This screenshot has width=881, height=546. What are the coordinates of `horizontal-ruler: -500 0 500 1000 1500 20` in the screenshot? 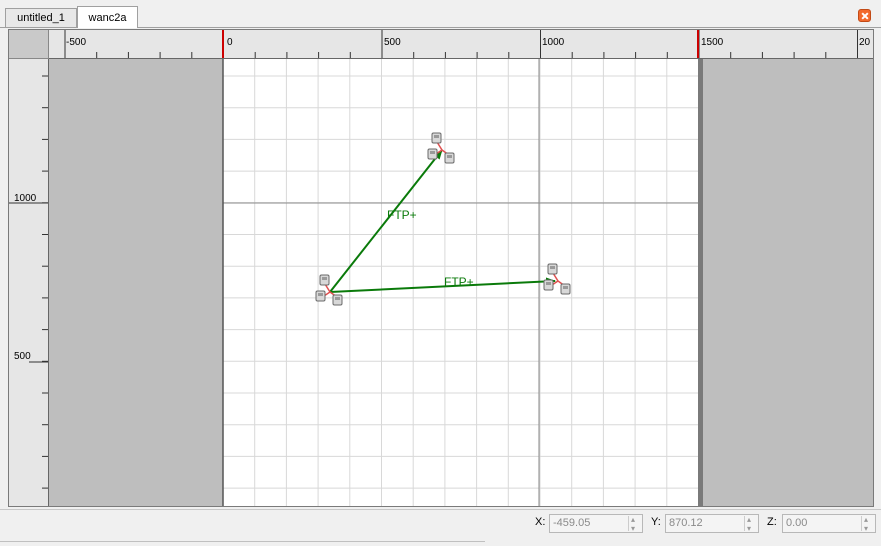 It's located at (461, 44).